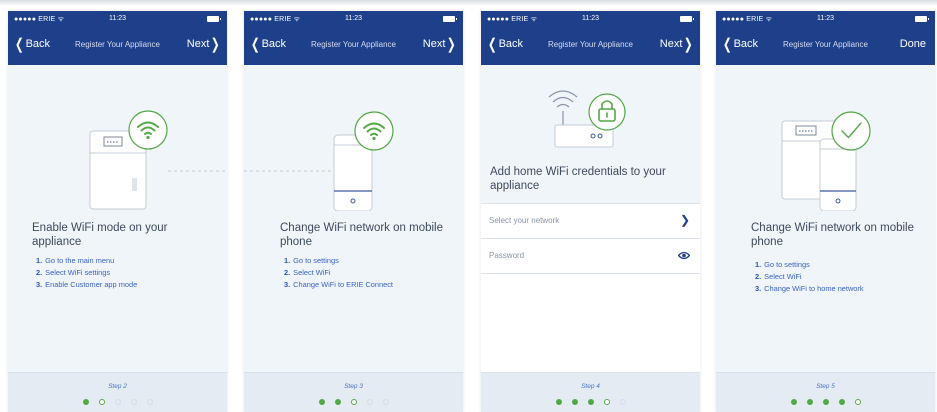  Describe the element at coordinates (73, 272) in the screenshot. I see `step-item: 2. Select WiFi settings` at that location.